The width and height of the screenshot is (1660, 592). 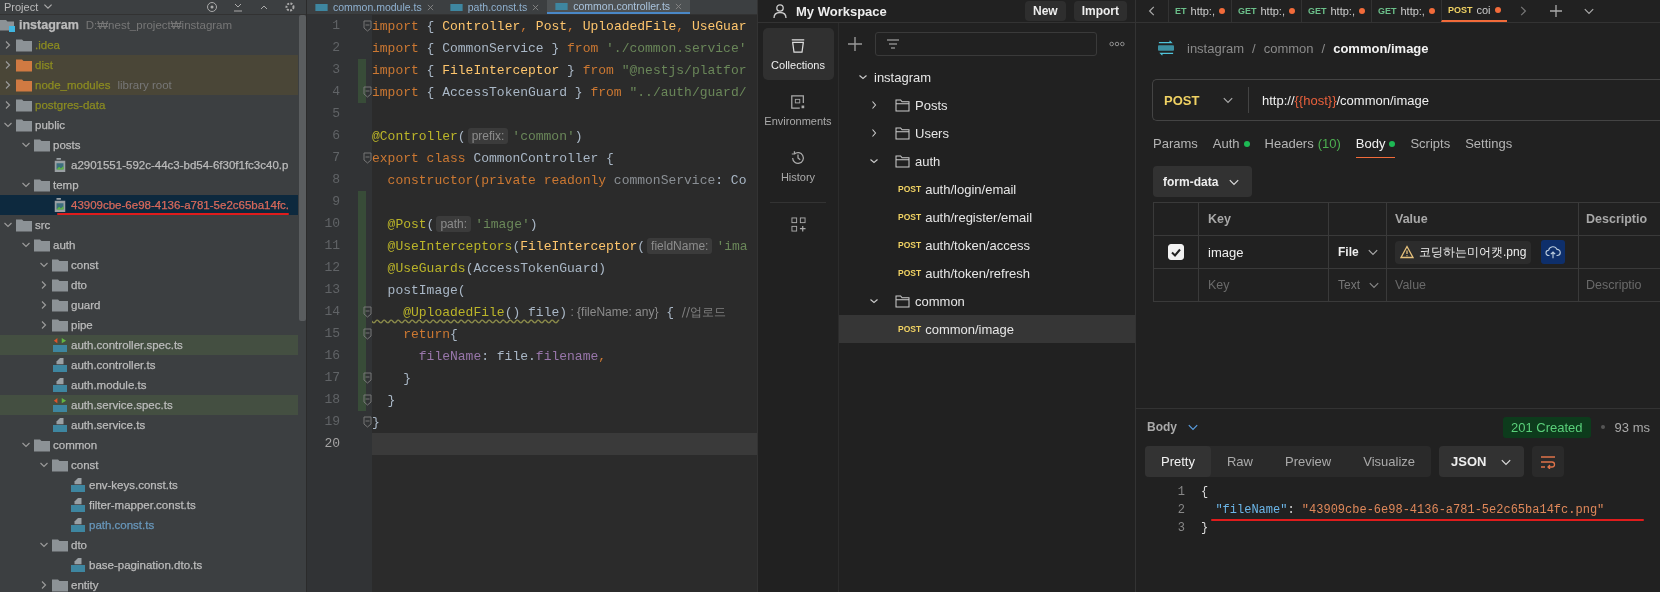 What do you see at coordinates (494, 7) in the screenshot?
I see `editor-tab: path.const.ts` at bounding box center [494, 7].